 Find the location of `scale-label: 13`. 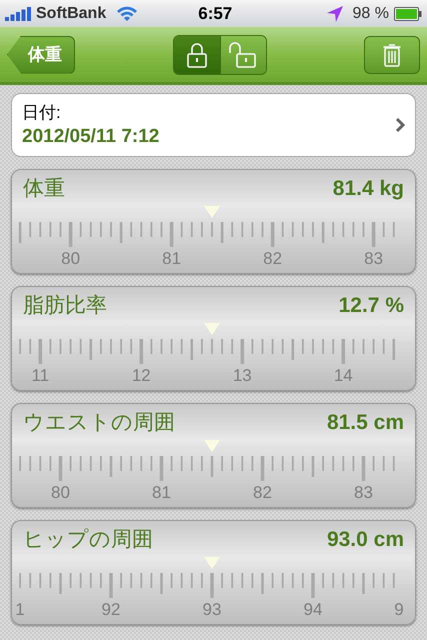

scale-label: 13 is located at coordinates (242, 375).